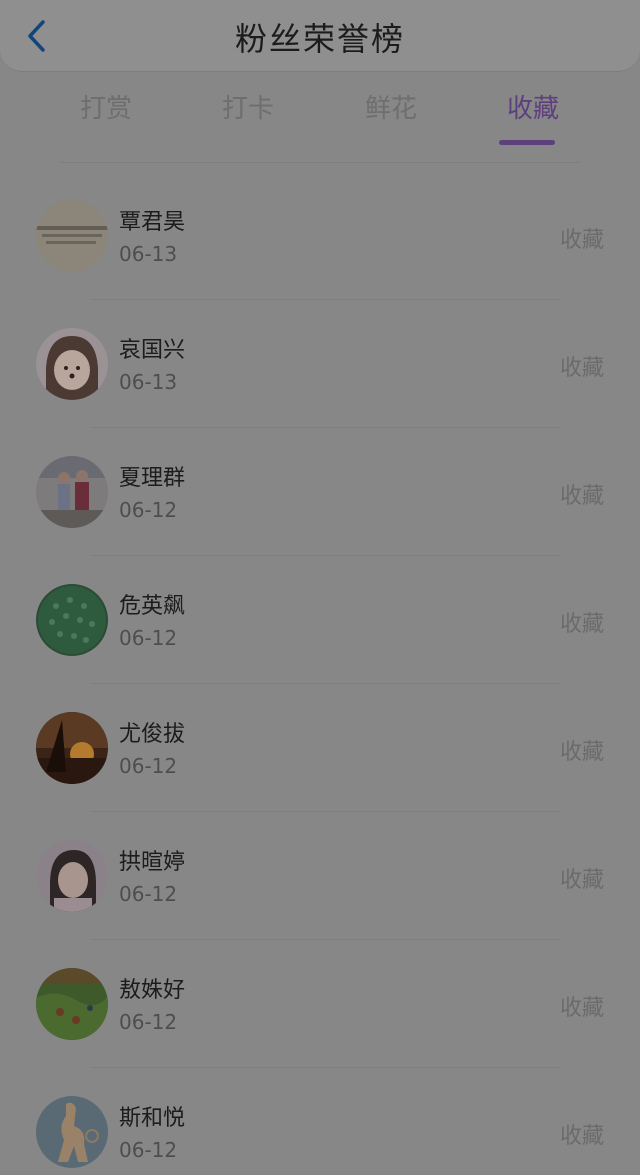 The image size is (640, 1175). What do you see at coordinates (532, 109) in the screenshot?
I see `tab-favorites-label: 收藏` at bounding box center [532, 109].